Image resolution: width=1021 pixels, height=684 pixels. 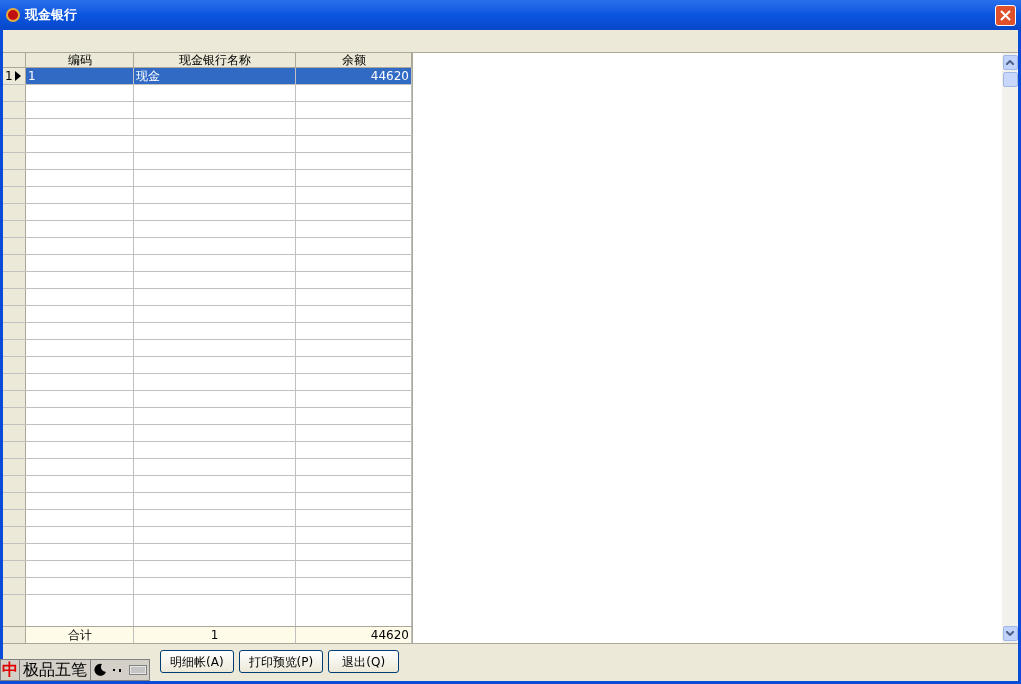 What do you see at coordinates (100, 670) in the screenshot?
I see `moon-icon` at bounding box center [100, 670].